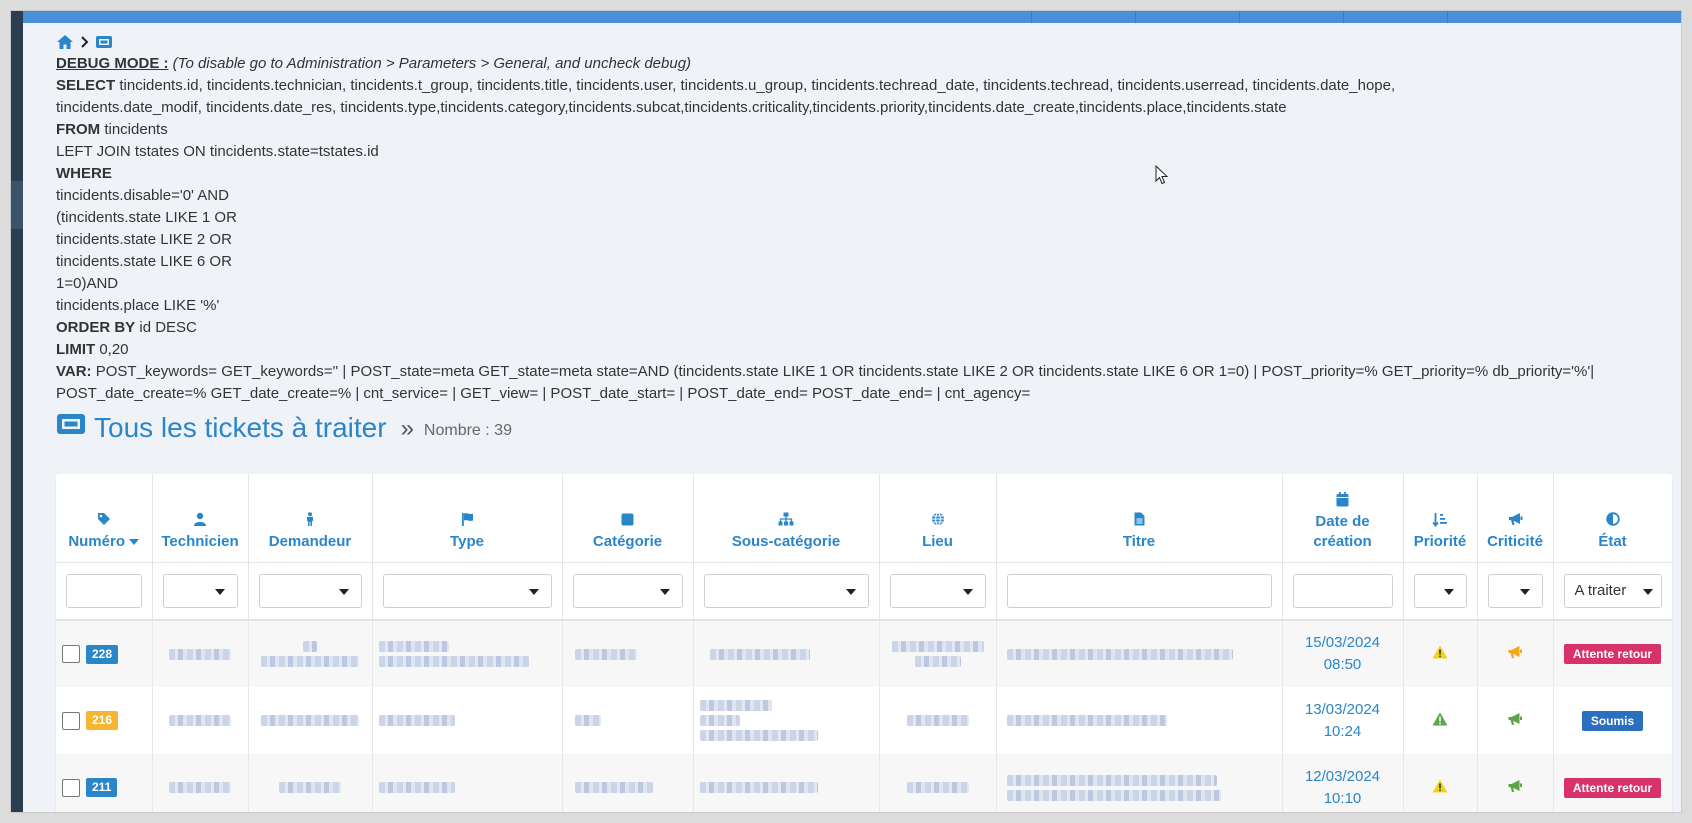 Image resolution: width=1692 pixels, height=823 pixels. Describe the element at coordinates (786, 518) in the screenshot. I see `col-header-sous-categorie: Sous-catégorie` at that location.